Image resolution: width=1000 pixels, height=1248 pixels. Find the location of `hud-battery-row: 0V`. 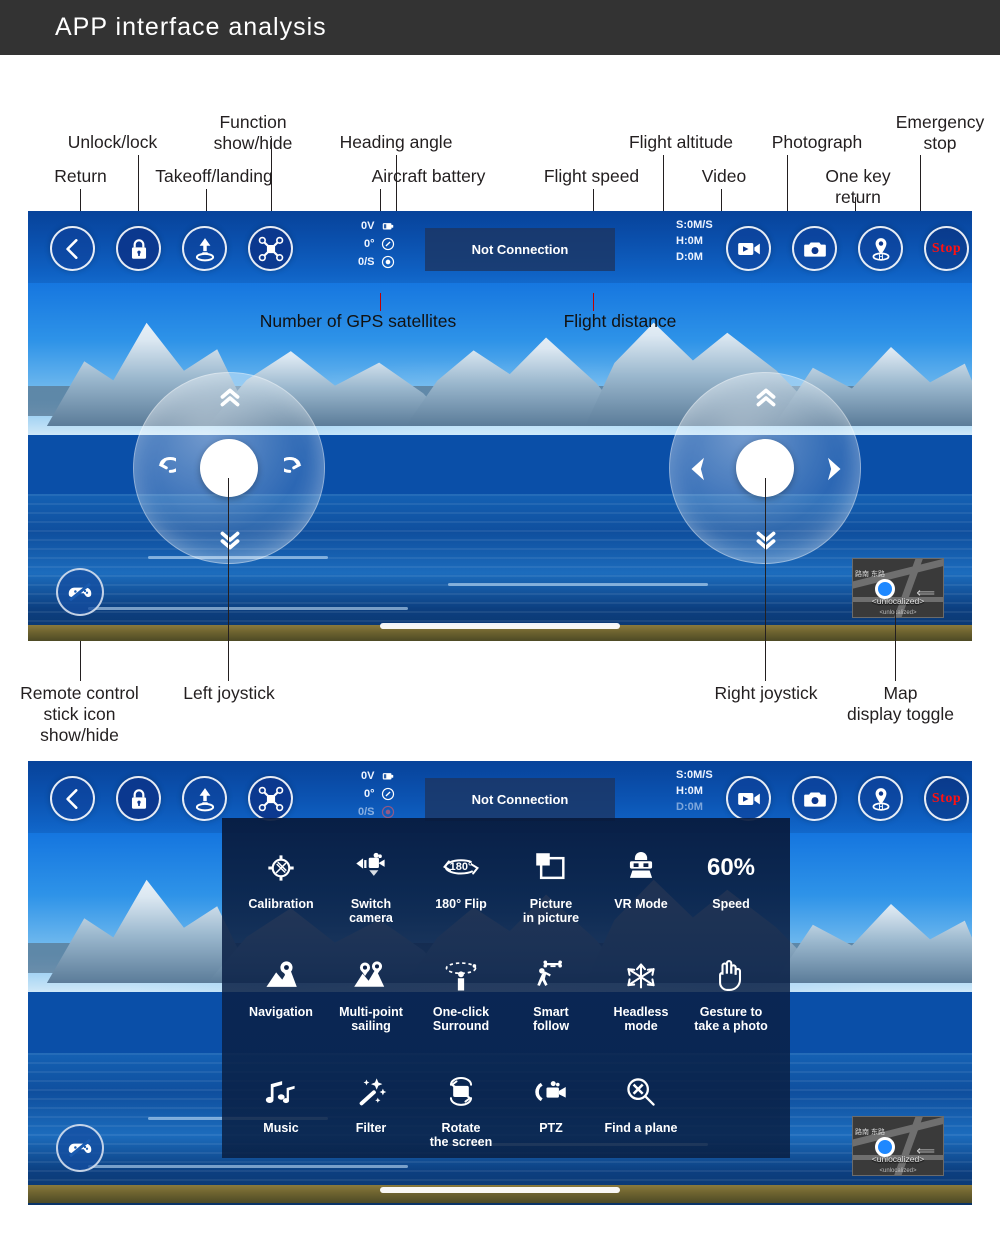

hud-battery-row: 0V is located at coordinates (377, 226).